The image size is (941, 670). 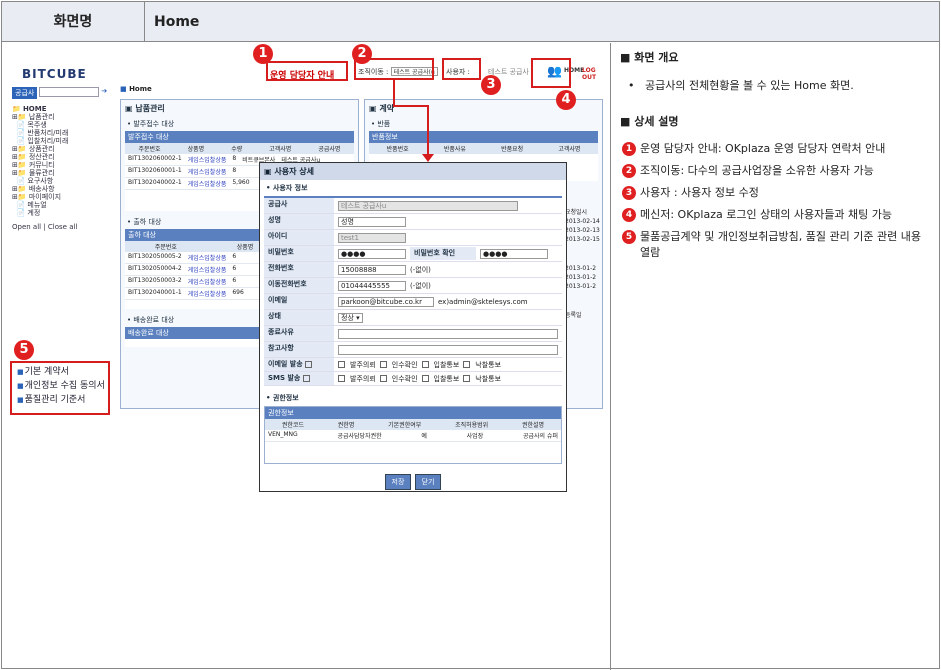 I want to click on sidebar-item: 📄 요구사항, so click(x=63, y=181).